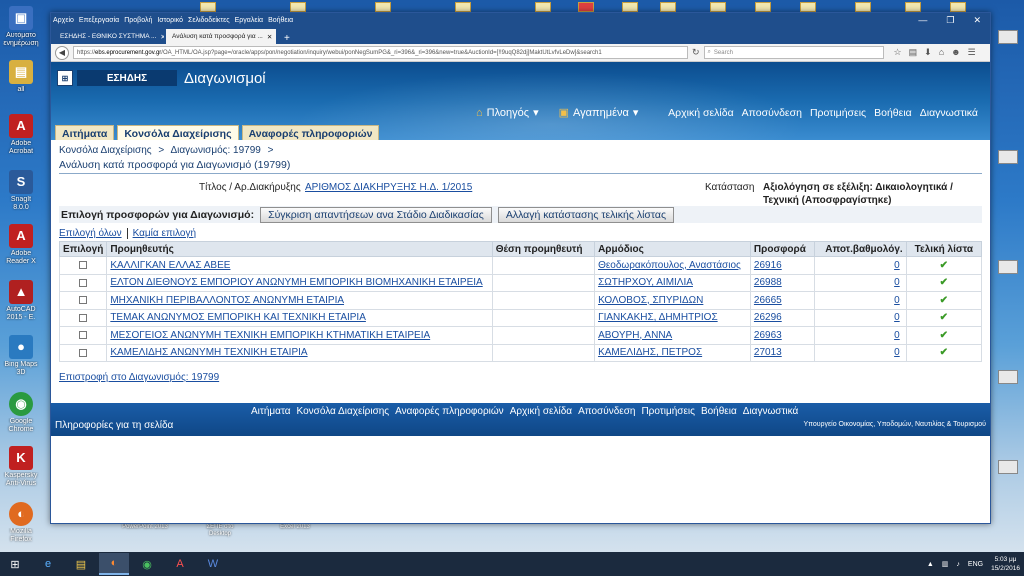 This screenshot has width=1024, height=576. What do you see at coordinates (949, 113) in the screenshot?
I see `diagnostics-link: Διαγνωστικά` at bounding box center [949, 113].